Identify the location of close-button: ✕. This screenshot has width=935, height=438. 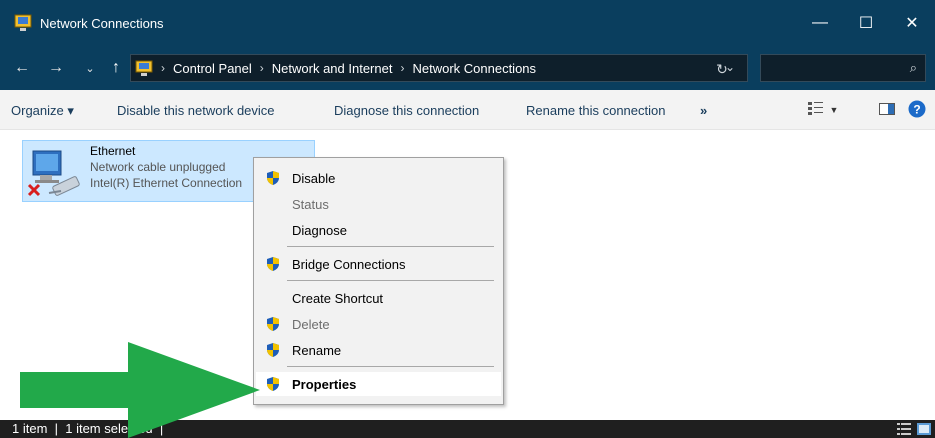
(912, 23).